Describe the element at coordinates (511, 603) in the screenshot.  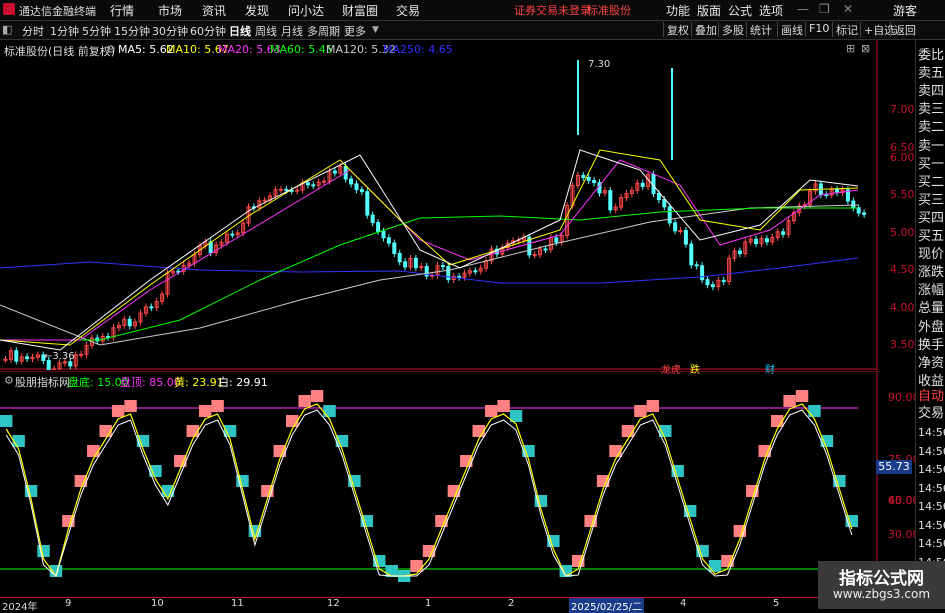
I see `x-label-2: 2` at that location.